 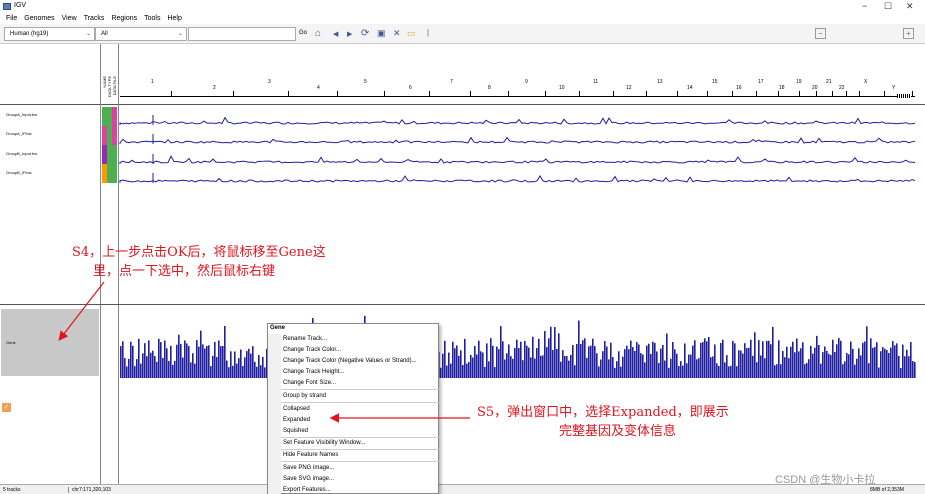 I want to click on annotation-arrows, so click(x=264, y=352).